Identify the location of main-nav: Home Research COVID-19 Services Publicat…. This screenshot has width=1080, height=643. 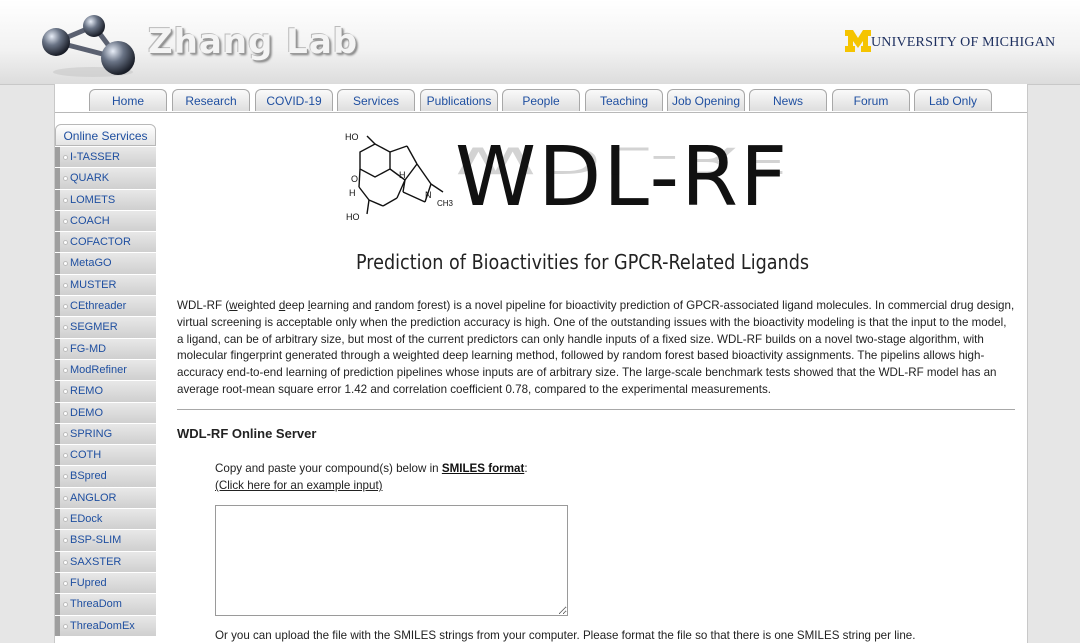
(541, 98).